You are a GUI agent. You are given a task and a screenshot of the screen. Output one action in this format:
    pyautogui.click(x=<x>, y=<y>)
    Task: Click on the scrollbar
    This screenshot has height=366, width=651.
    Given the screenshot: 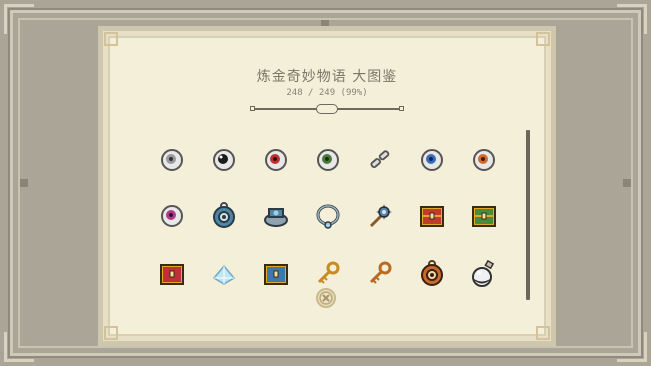 What is the action you would take?
    pyautogui.click(x=528, y=215)
    